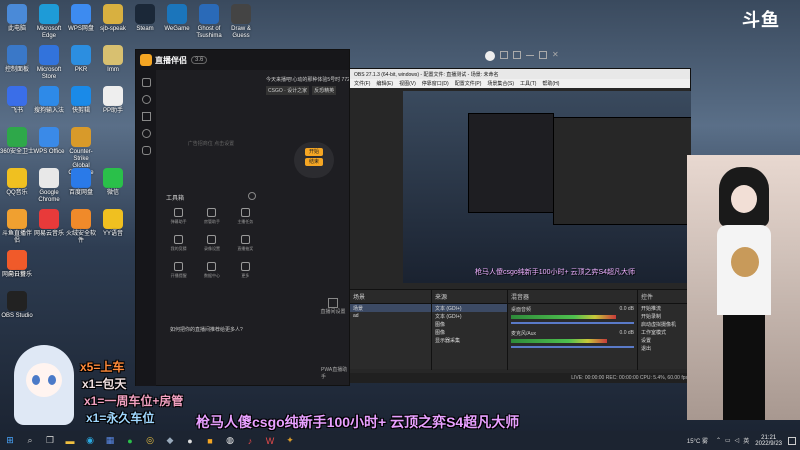 The image size is (800, 450). What do you see at coordinates (384, 83) in the screenshot?
I see `obs-menu-item: 编辑(E)` at bounding box center [384, 83].